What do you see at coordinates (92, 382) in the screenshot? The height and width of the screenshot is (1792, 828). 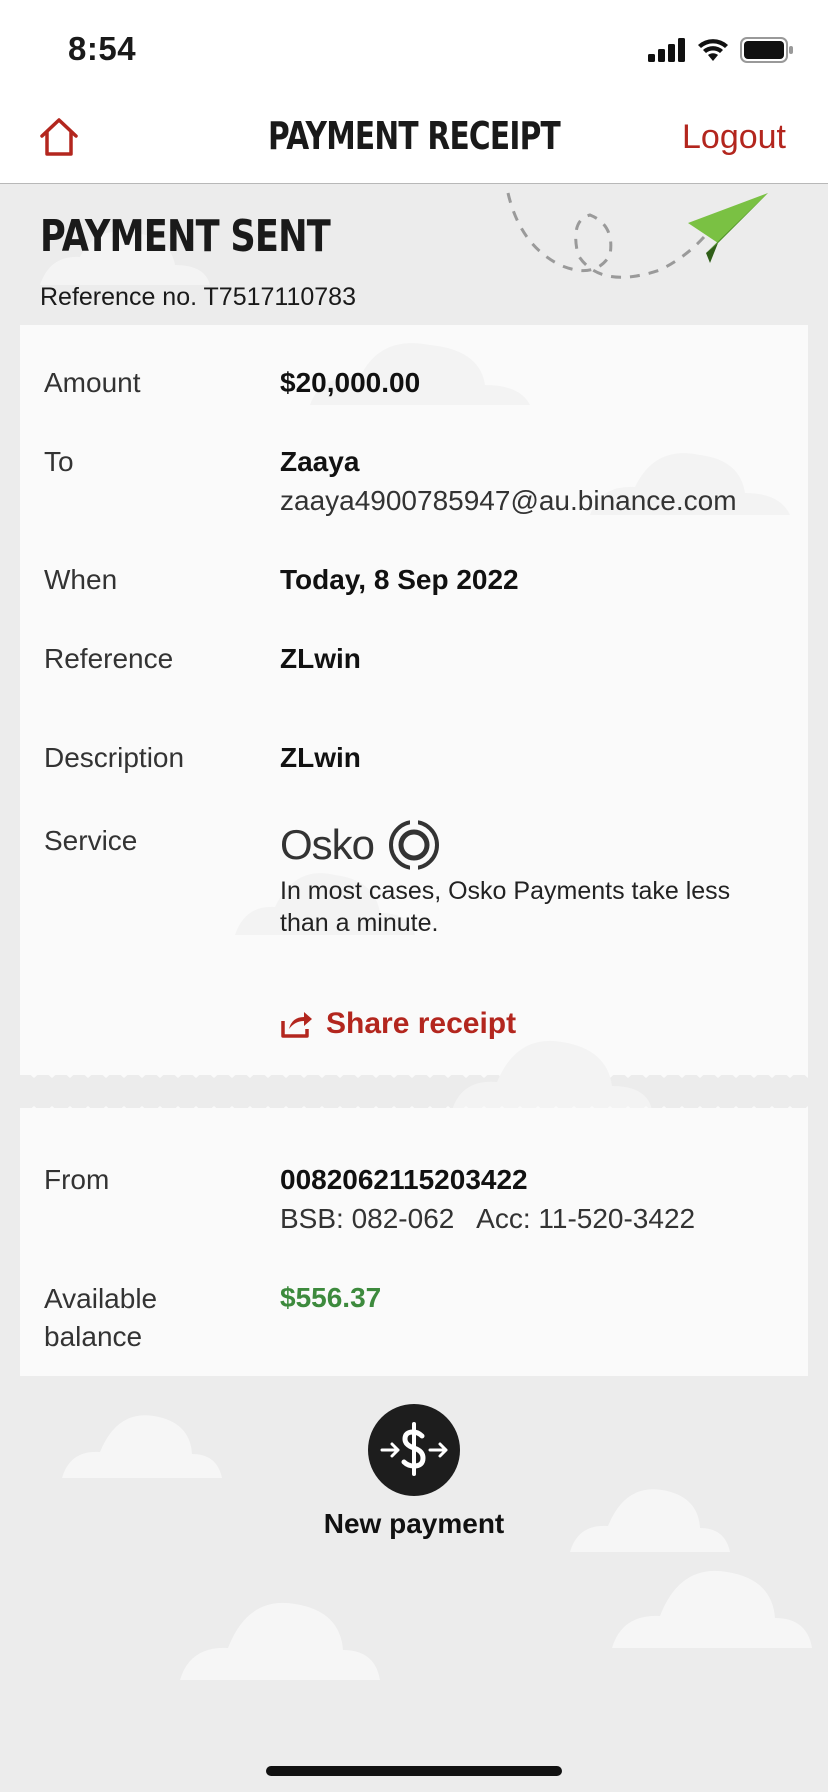 I see `amount-label: Amount` at bounding box center [92, 382].